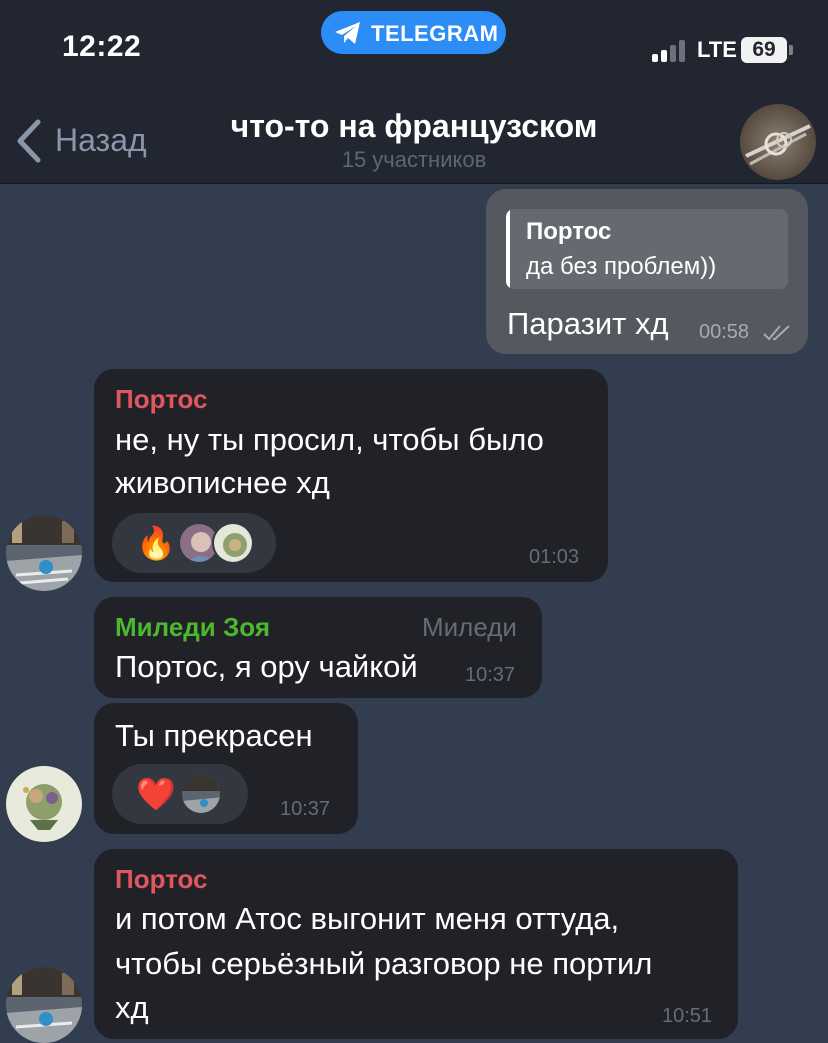  Describe the element at coordinates (132, 1007) in the screenshot. I see `message-text-line: хд` at that location.